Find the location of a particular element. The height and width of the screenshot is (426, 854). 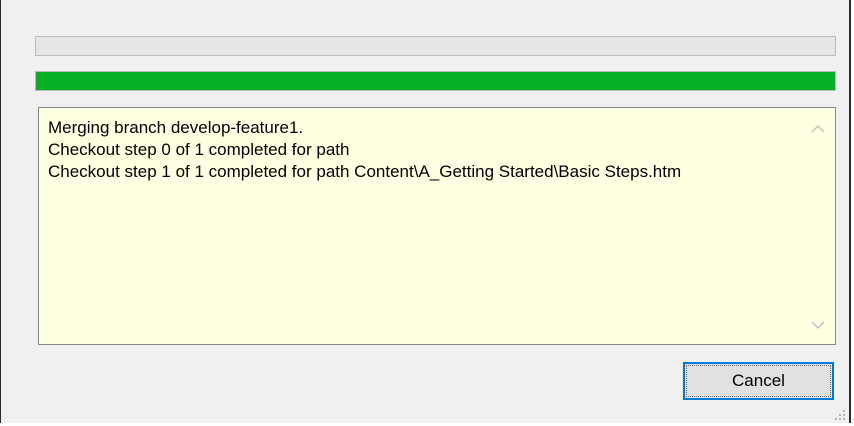

cancel-button: Cancel is located at coordinates (758, 381).